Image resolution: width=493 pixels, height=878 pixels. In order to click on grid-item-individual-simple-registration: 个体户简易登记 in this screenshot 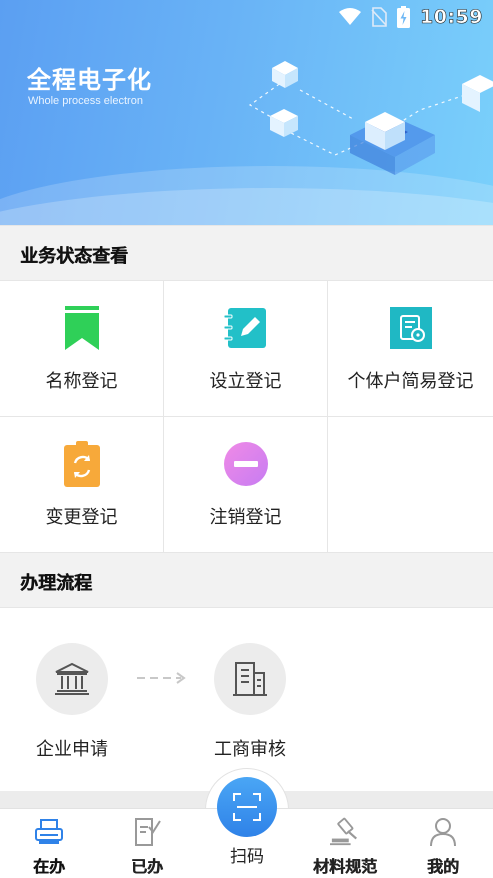, I will do `click(410, 349)`.